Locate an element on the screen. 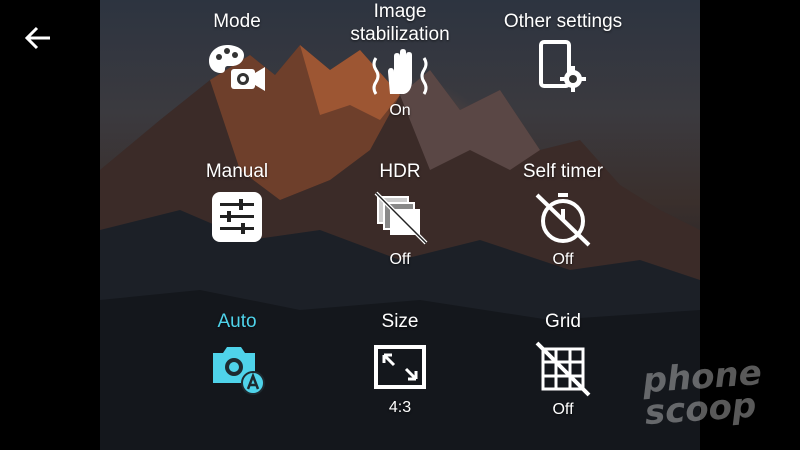 This screenshot has width=800, height=450. auto-setting: Auto is located at coordinates (237, 352).